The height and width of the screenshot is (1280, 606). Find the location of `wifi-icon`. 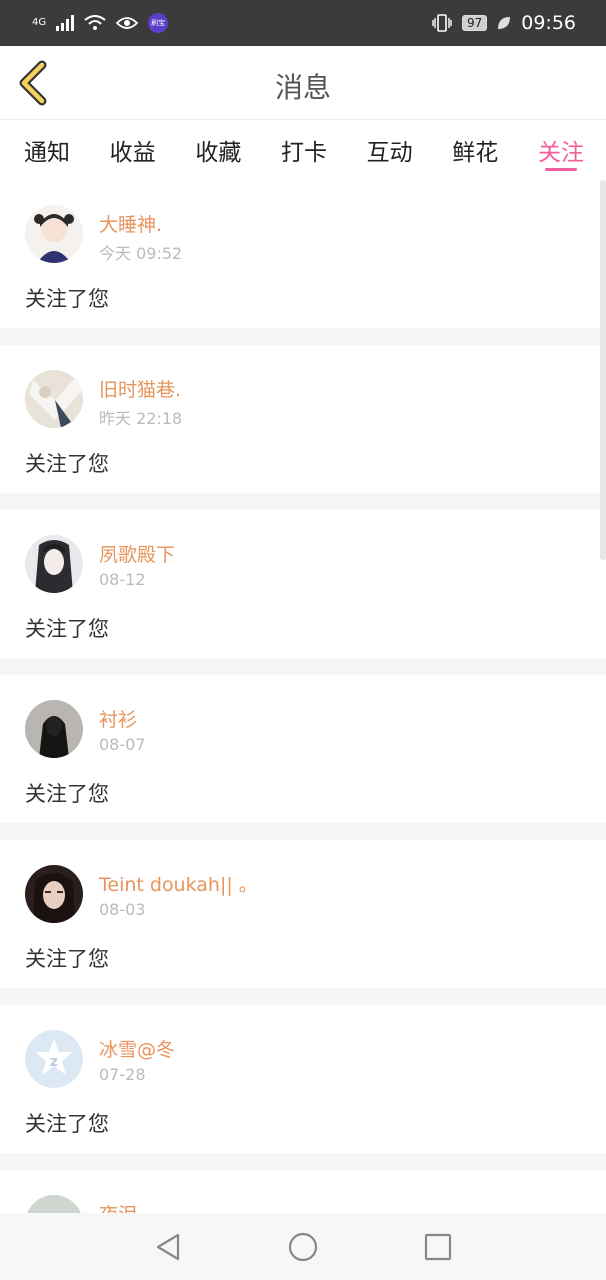

wifi-icon is located at coordinates (95, 22).